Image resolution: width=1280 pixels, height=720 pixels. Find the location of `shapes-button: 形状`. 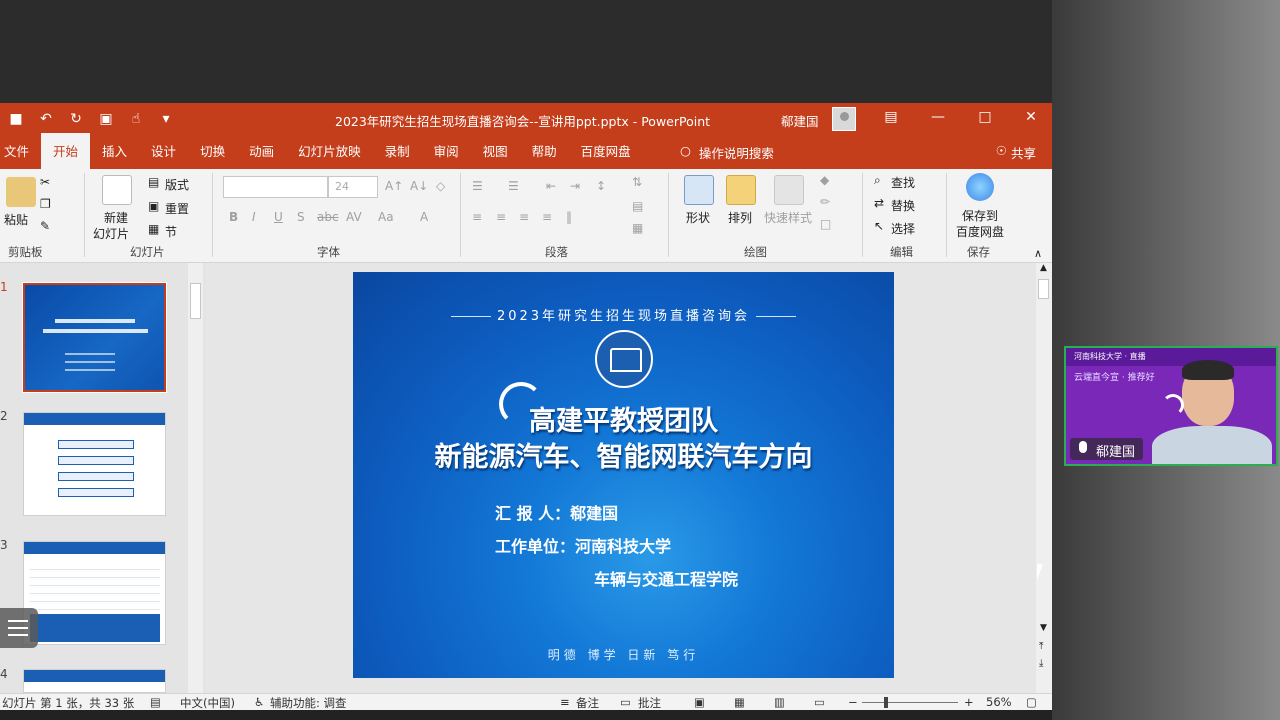

shapes-button: 形状 is located at coordinates (698, 217).